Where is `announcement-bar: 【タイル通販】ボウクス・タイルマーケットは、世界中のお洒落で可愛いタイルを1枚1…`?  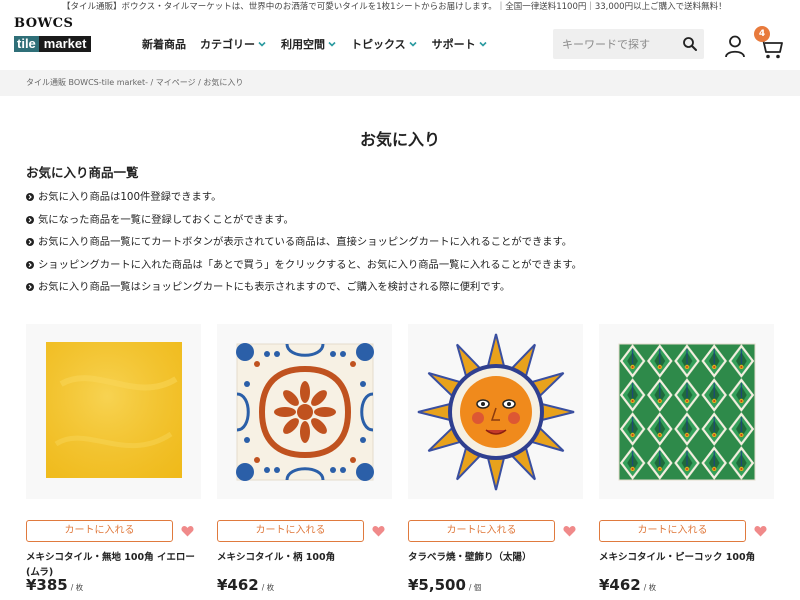 announcement-bar: 【タイル通販】ボウクス・タイルマーケットは、世界中のお洒落で可愛いタイルを1枚1… is located at coordinates (394, 7).